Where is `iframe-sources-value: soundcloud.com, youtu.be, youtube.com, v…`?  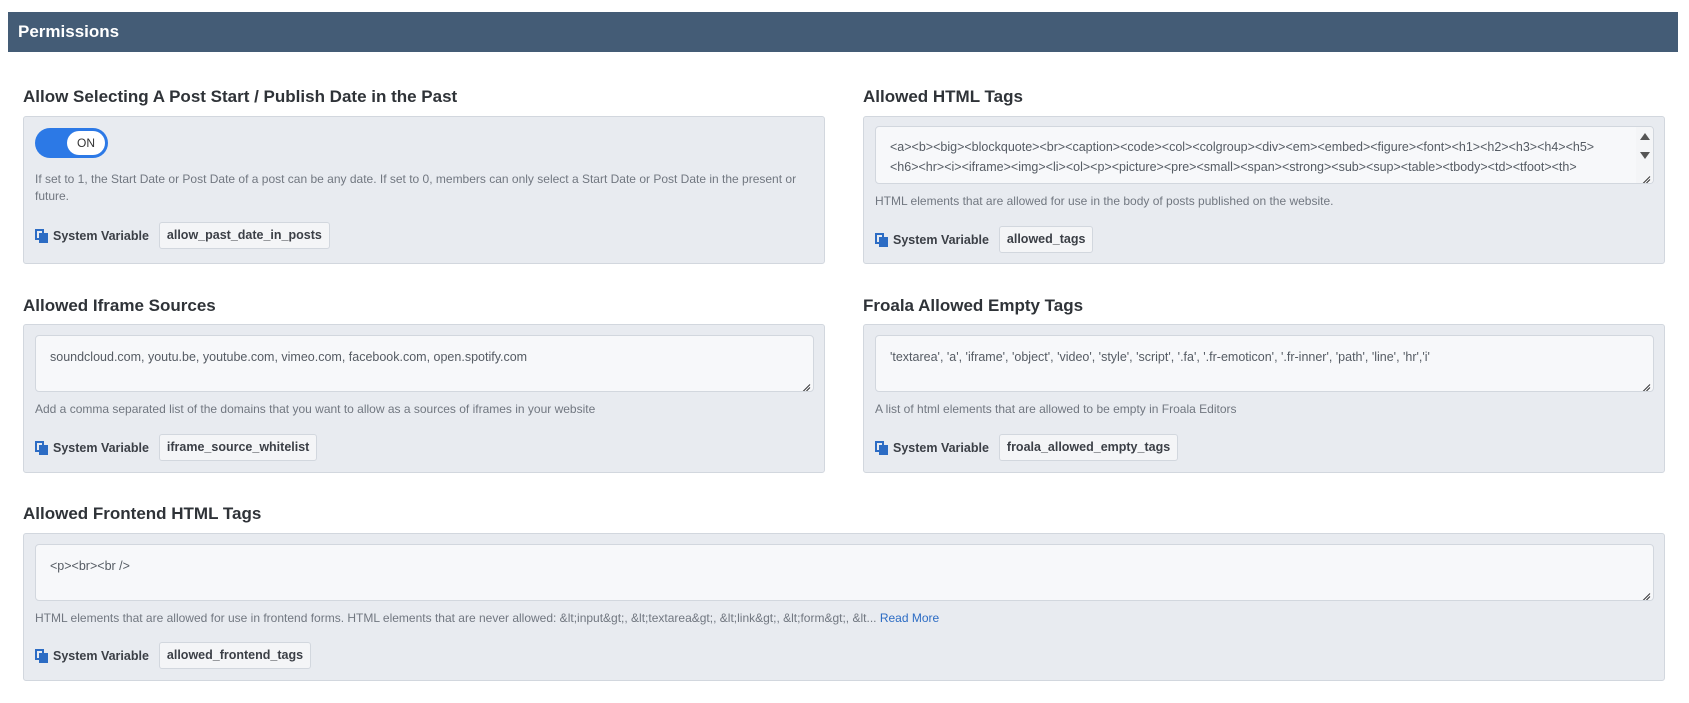
iframe-sources-value: soundcloud.com, youtu.be, youtube.com, v… is located at coordinates (289, 357).